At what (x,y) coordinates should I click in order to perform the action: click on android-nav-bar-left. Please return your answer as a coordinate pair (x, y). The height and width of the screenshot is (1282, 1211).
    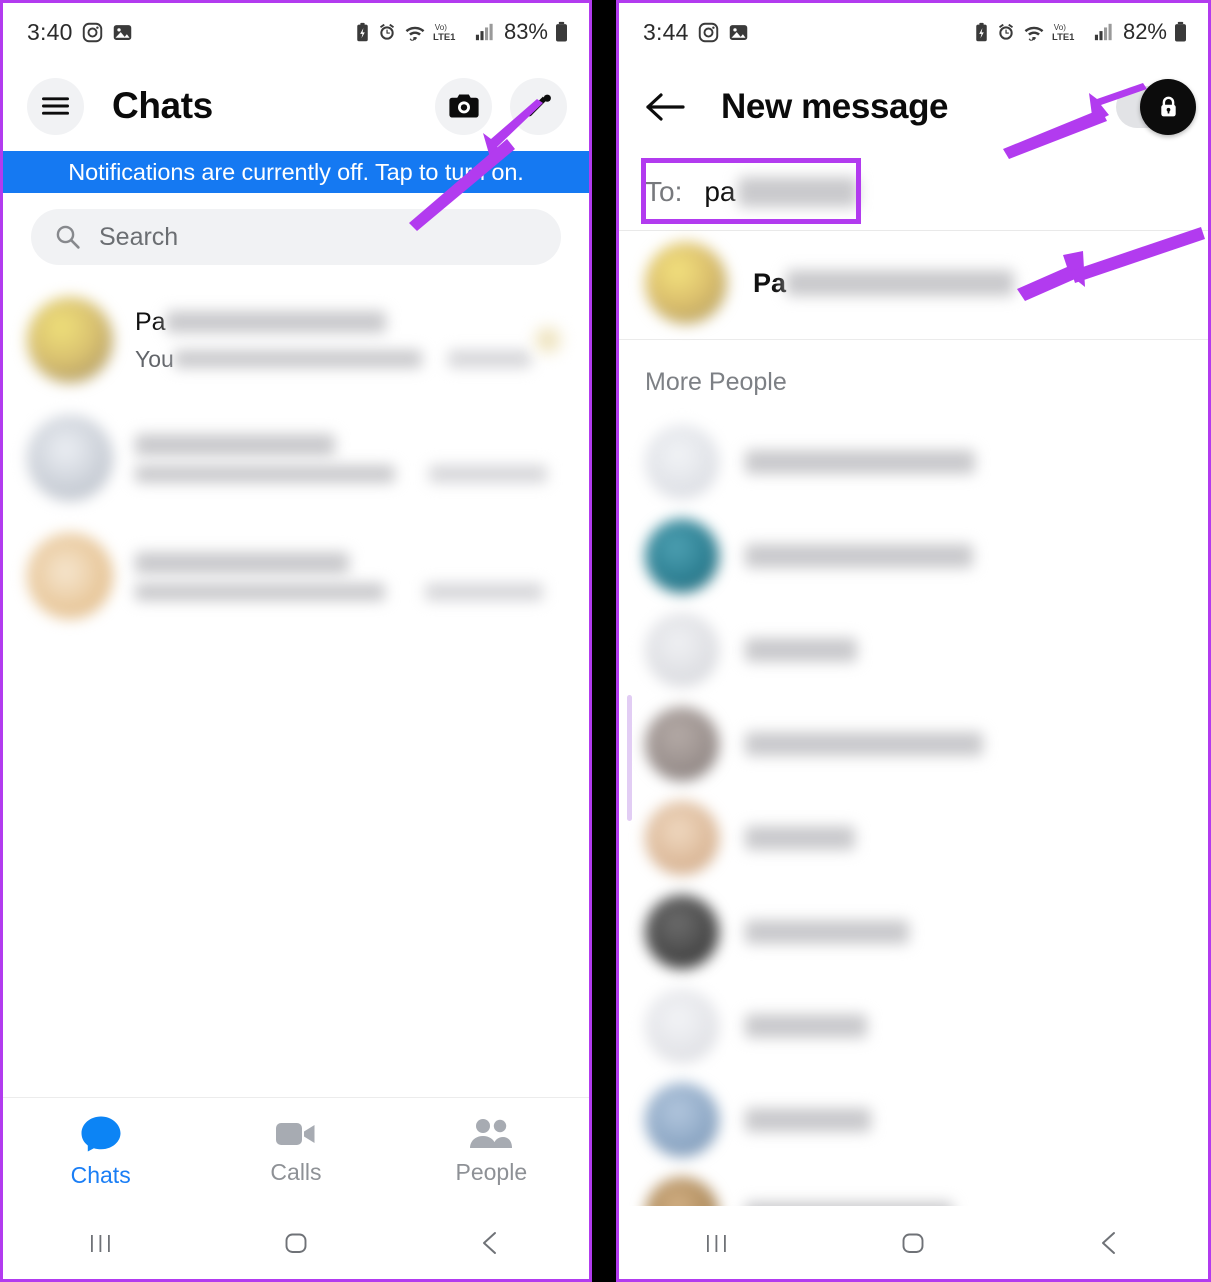
    Looking at the image, I should click on (296, 1242).